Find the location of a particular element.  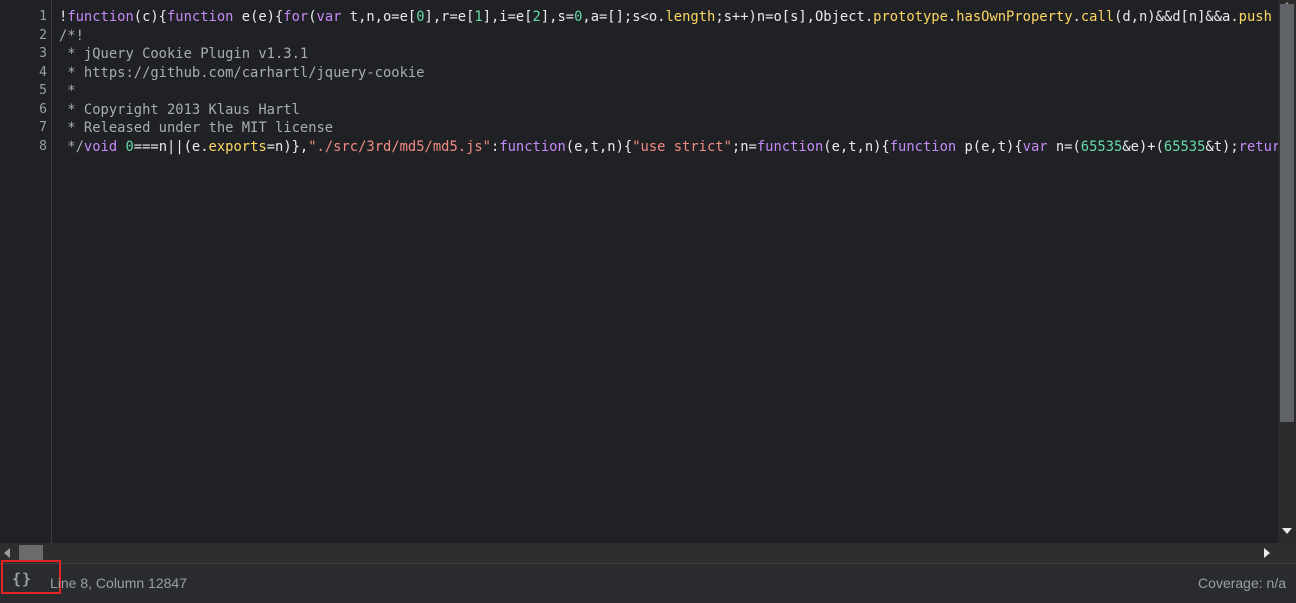

horizontal-scroll-thumb is located at coordinates (31, 553).